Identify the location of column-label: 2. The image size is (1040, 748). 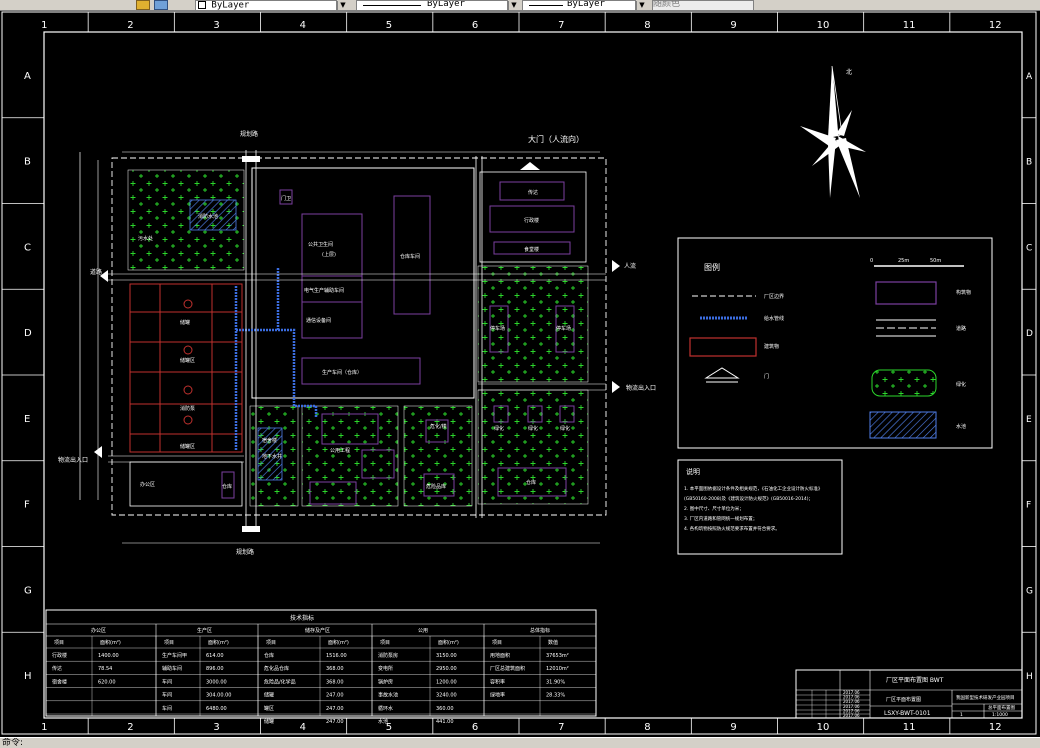
(130, 25).